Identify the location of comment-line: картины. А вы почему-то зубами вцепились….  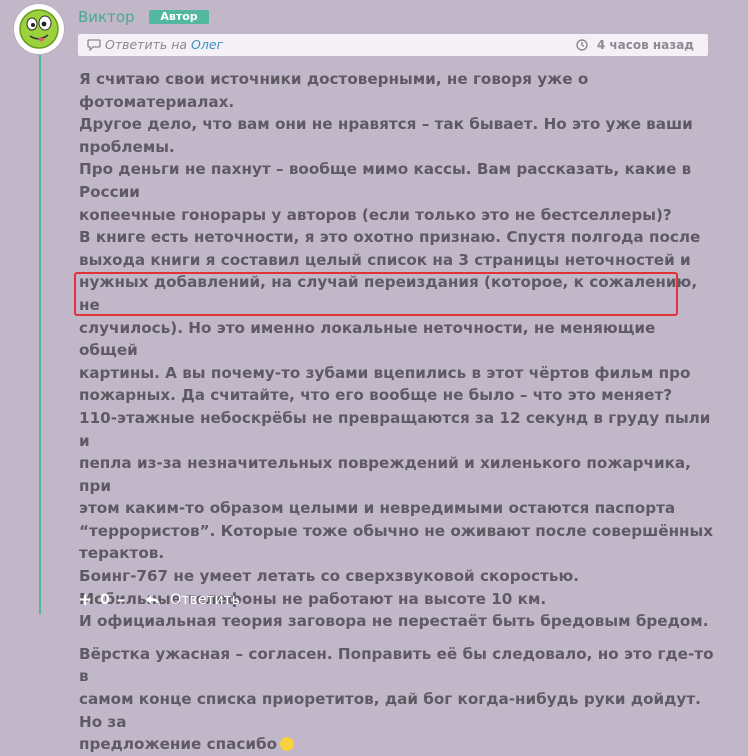
(385, 372).